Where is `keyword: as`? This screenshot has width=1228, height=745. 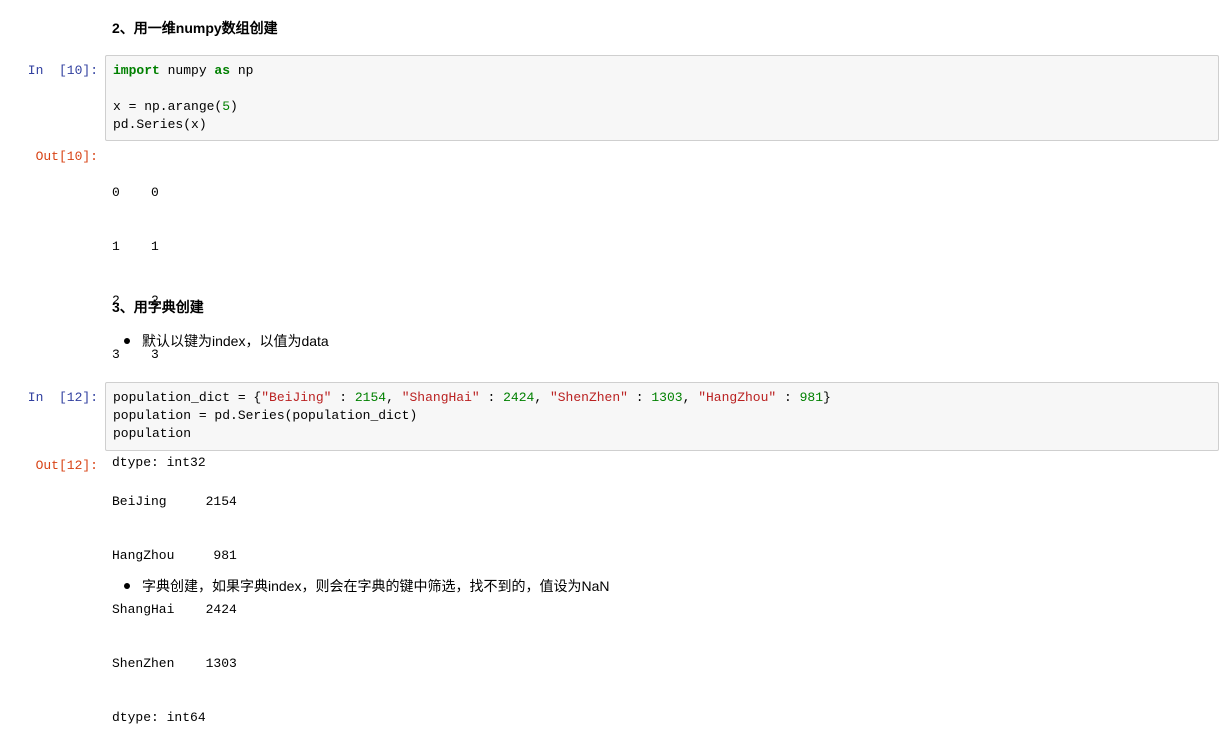
keyword: as is located at coordinates (222, 70).